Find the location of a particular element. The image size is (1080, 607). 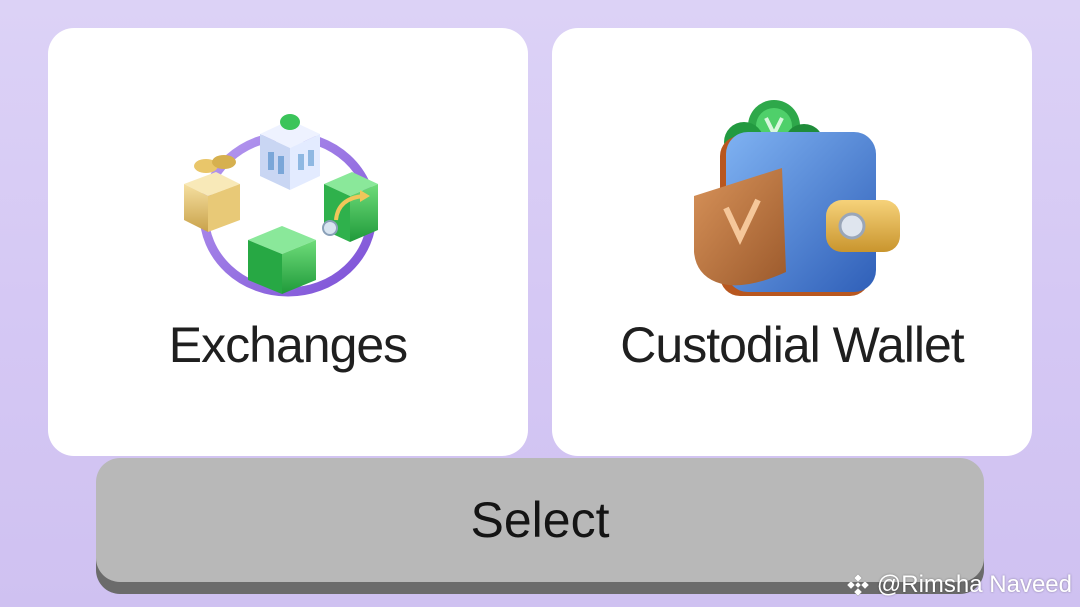

binance-logo-icon is located at coordinates (858, 585).